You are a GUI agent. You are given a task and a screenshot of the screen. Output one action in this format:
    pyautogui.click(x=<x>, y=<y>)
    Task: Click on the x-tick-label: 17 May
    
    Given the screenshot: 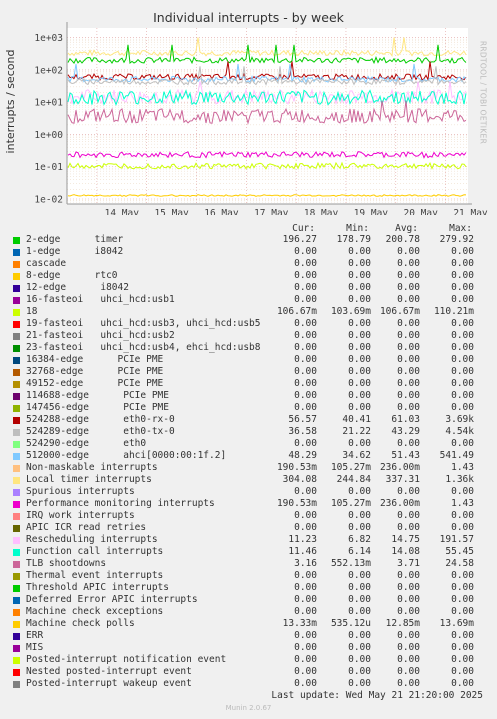 What is the action you would take?
    pyautogui.click(x=271, y=211)
    